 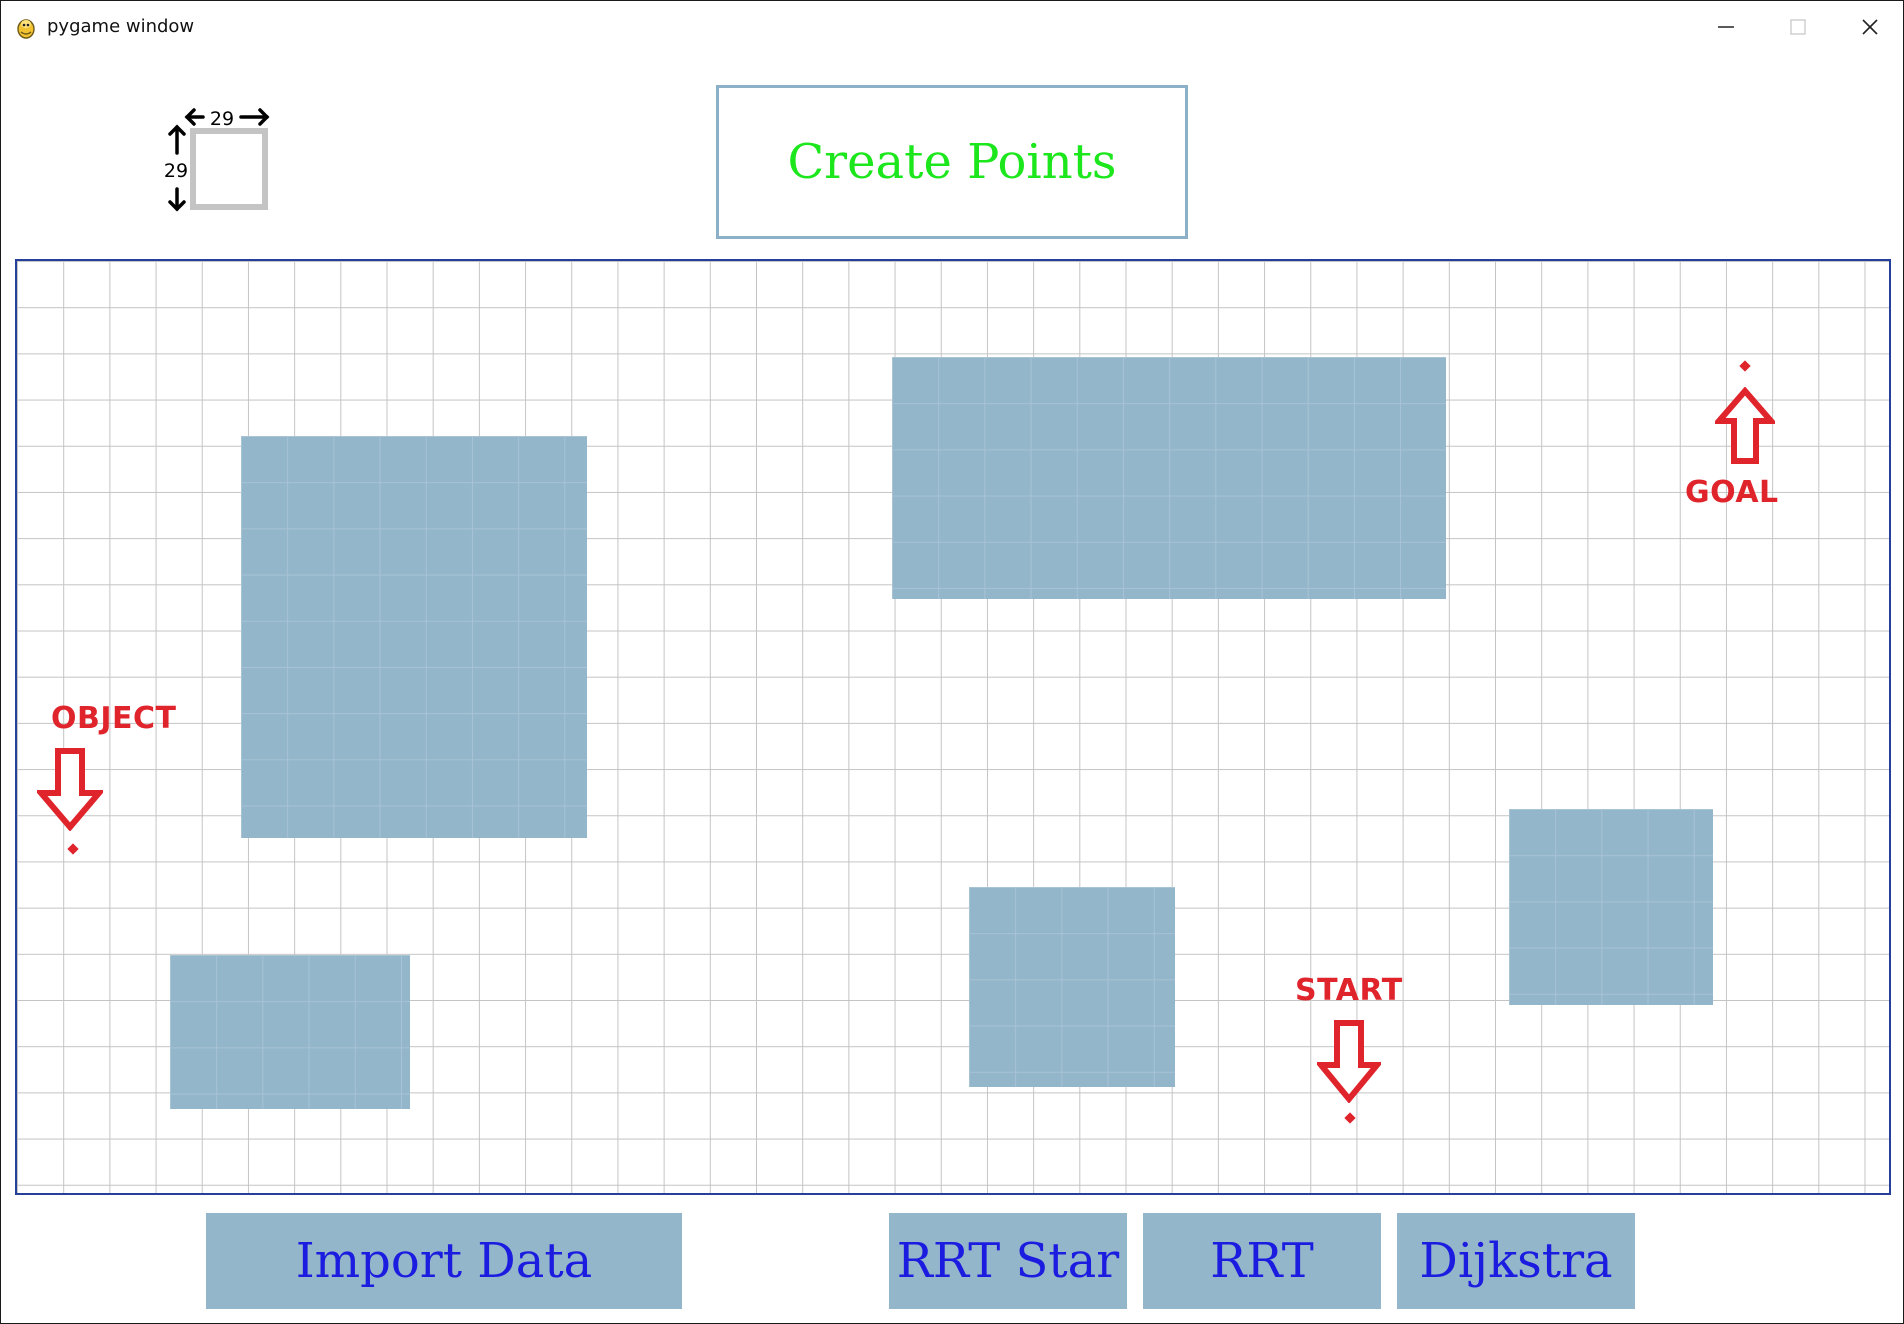 What do you see at coordinates (229, 169) in the screenshot?
I see `cell-preview` at bounding box center [229, 169].